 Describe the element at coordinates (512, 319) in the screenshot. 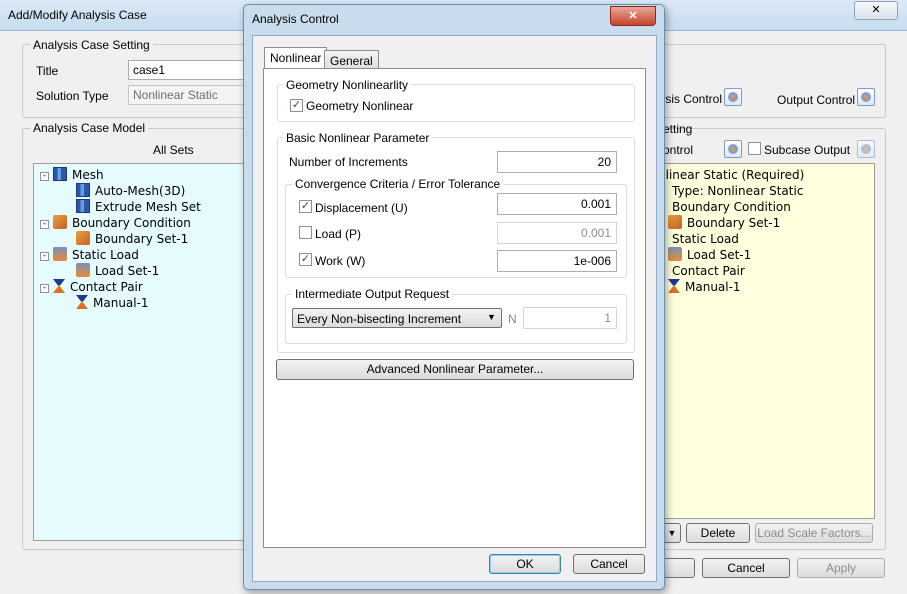

I see `n-label: N` at that location.